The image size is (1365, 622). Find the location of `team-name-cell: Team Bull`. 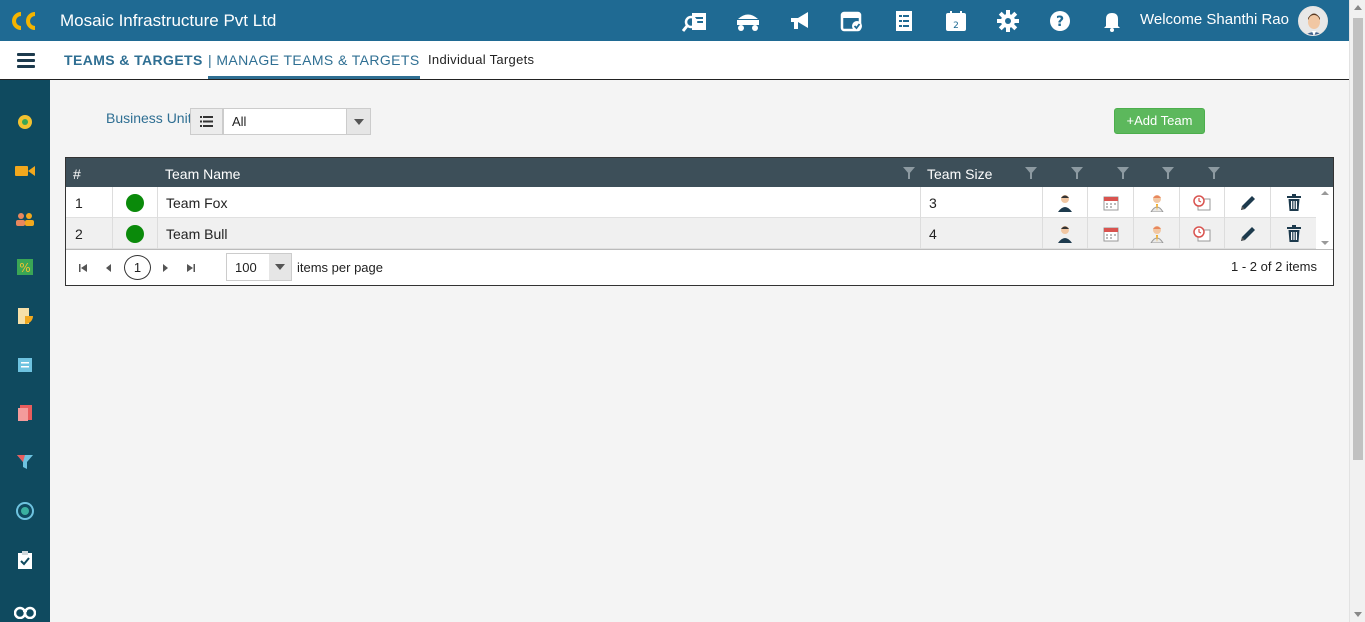

team-name-cell: Team Bull is located at coordinates (539, 233).